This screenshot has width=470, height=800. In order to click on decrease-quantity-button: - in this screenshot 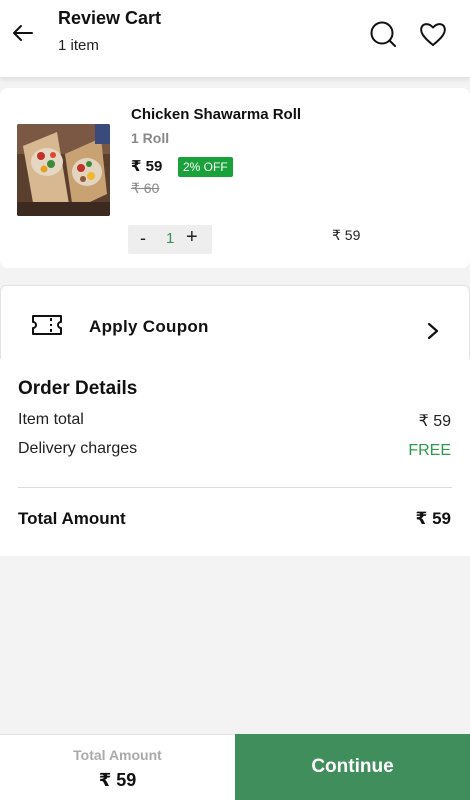, I will do `click(143, 238)`.